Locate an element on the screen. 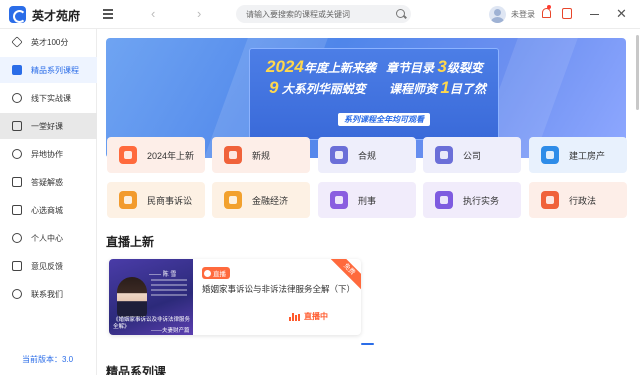 This screenshot has width=640, height=375. finance-icon is located at coordinates (233, 200).